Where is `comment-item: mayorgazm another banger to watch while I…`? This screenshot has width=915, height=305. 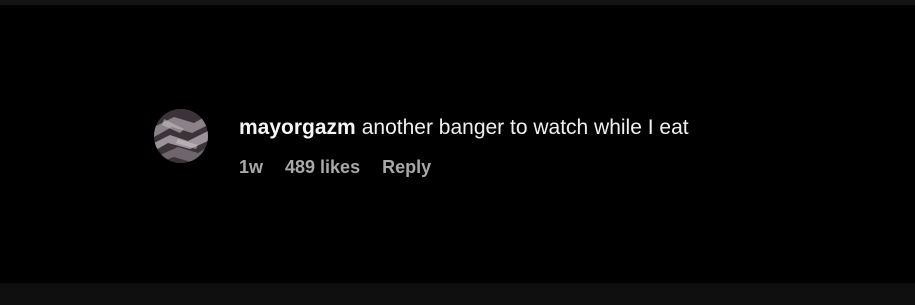
comment-item: mayorgazm another banger to watch while I… is located at coordinates (421, 143).